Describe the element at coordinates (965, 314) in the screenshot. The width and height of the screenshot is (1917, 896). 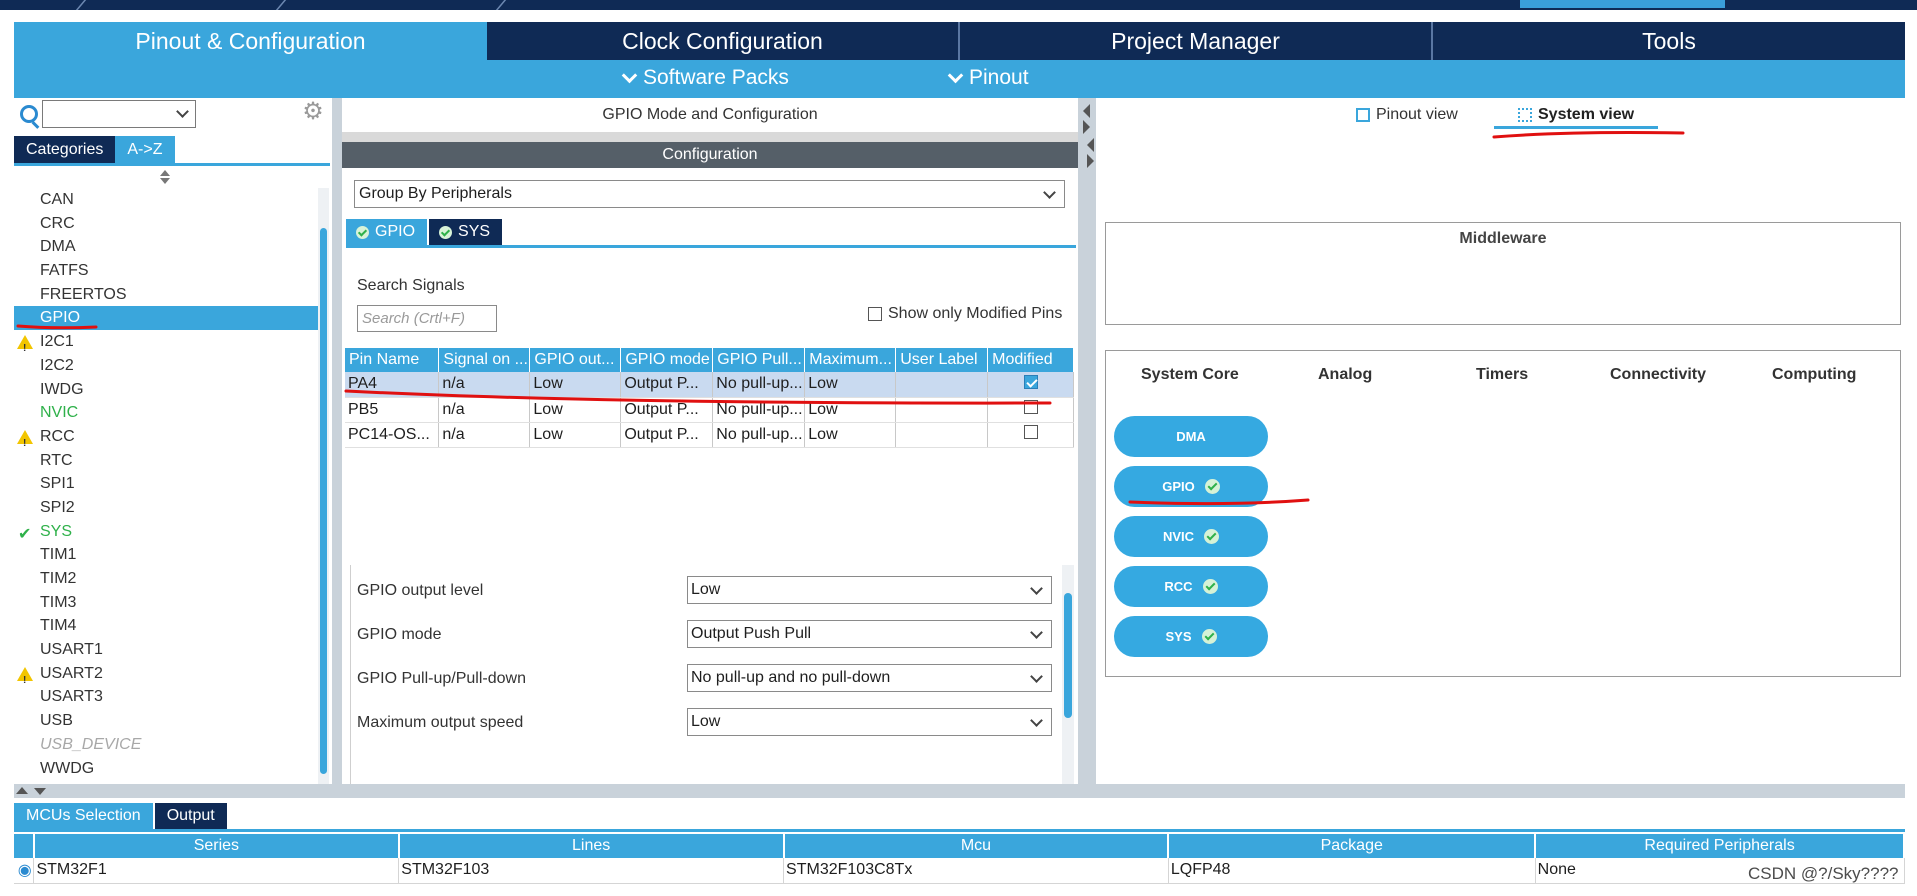
I see `show-modified-toggle: Show only Modified Pins` at that location.